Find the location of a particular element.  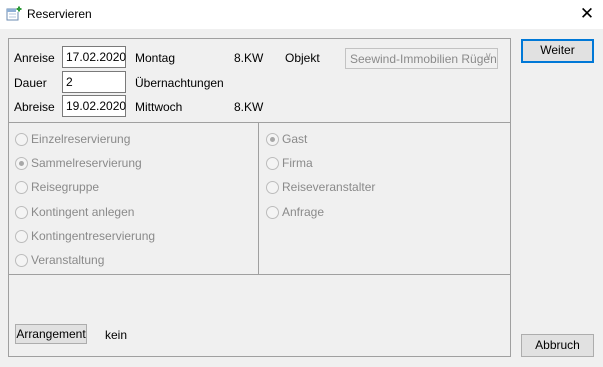

radio-label: Gast is located at coordinates (295, 139).